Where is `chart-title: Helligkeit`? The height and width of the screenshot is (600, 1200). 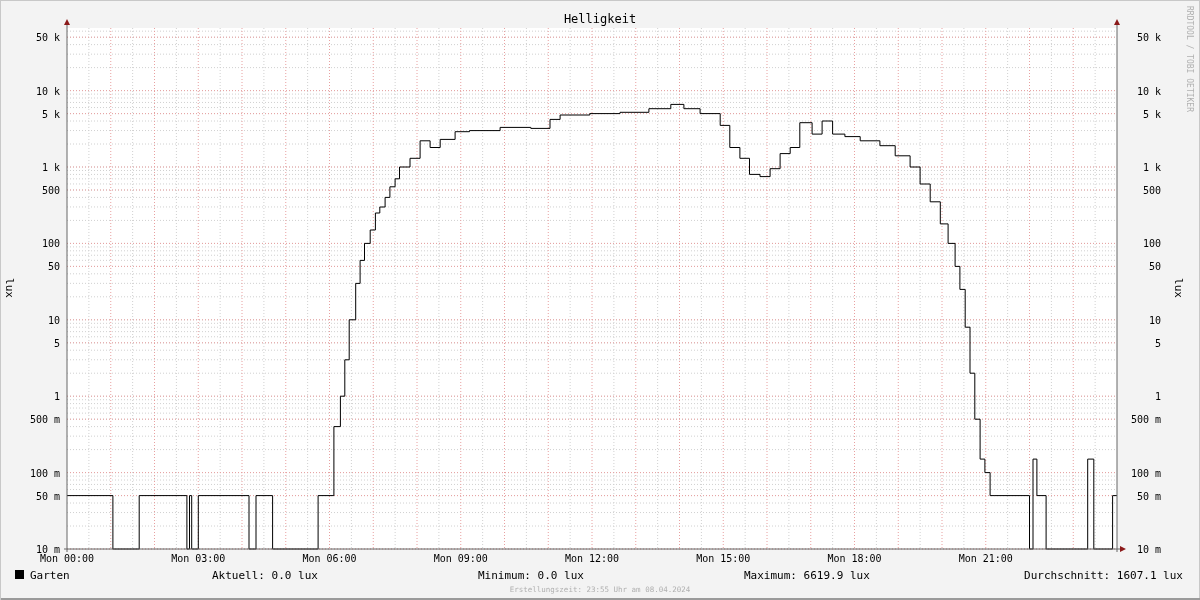 chart-title: Helligkeit is located at coordinates (600, 19).